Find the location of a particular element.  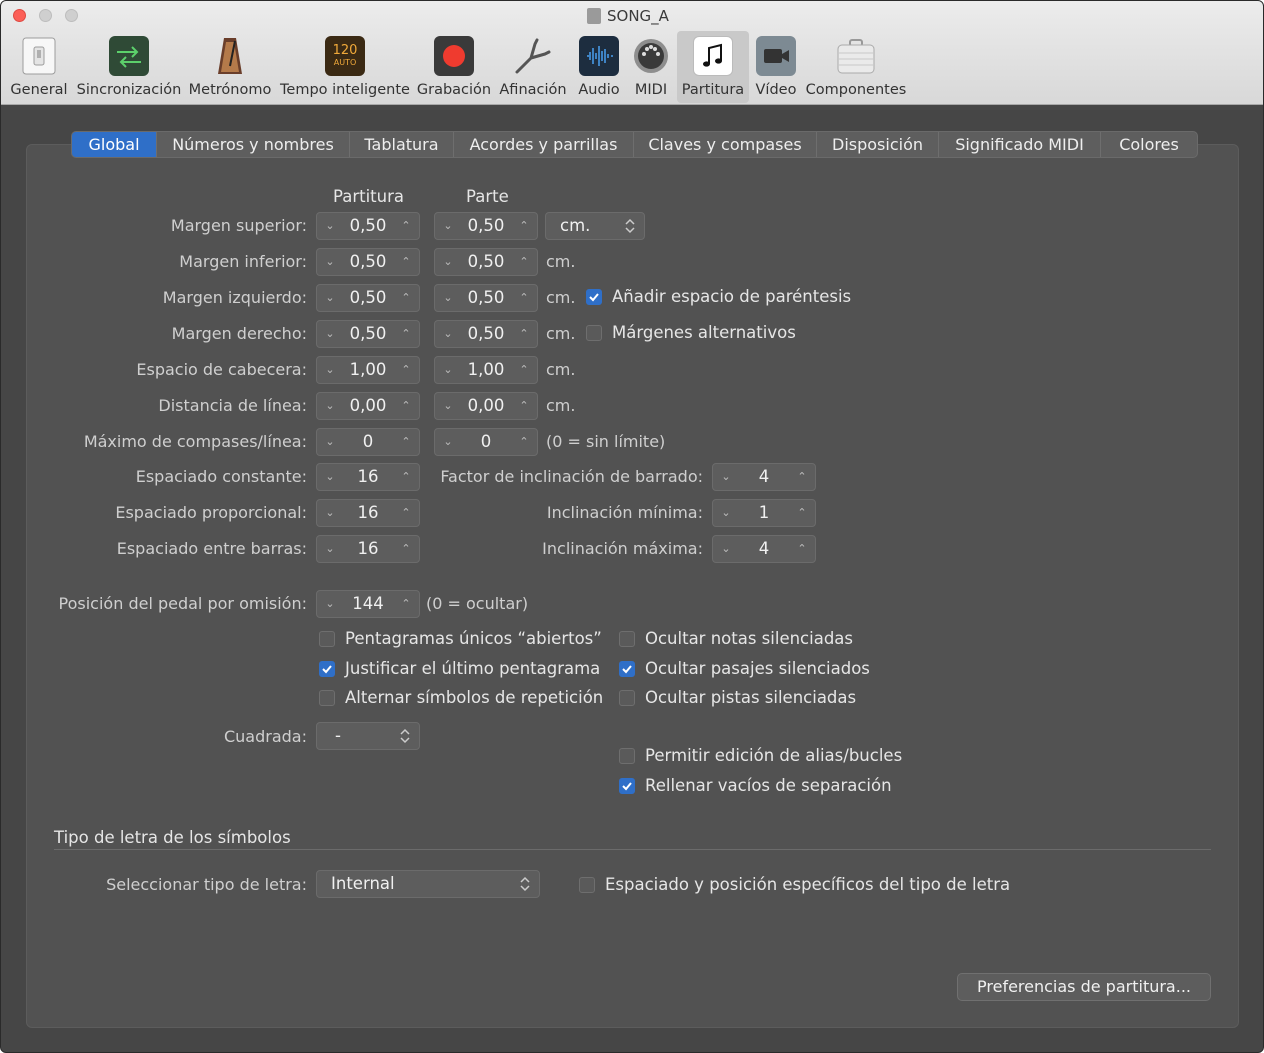

toolbar-metronomo: Metrónomo is located at coordinates (230, 67).